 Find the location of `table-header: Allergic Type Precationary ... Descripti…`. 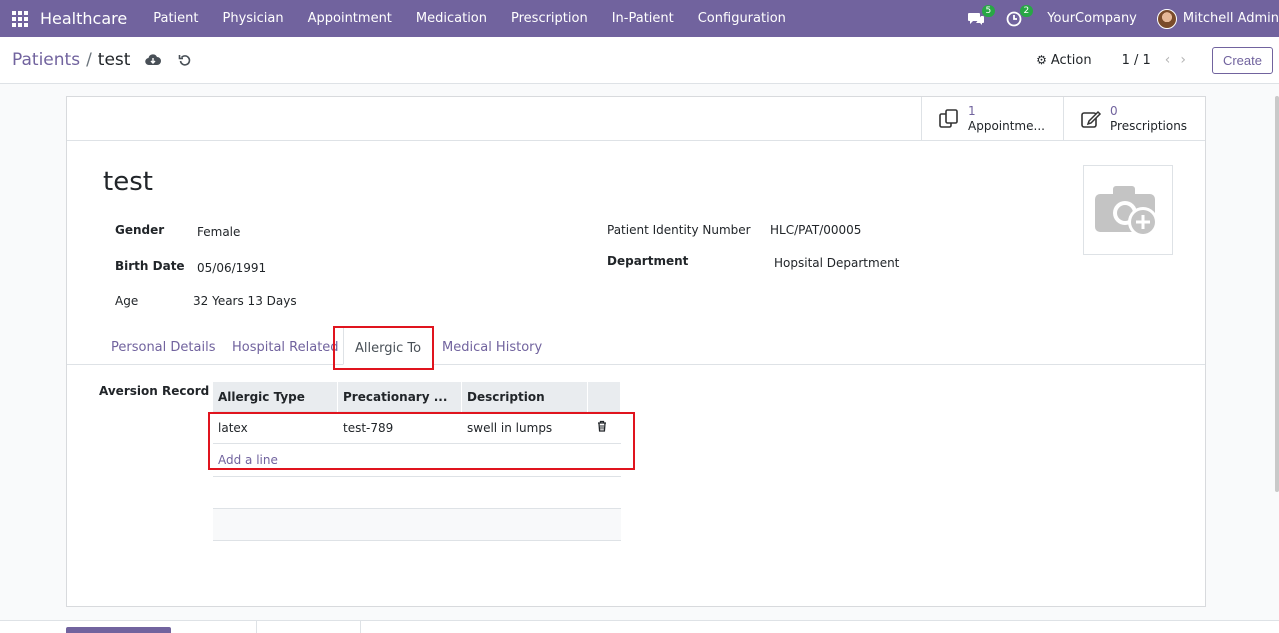

table-header: Allergic Type Precationary ... Descripti… is located at coordinates (417, 397).